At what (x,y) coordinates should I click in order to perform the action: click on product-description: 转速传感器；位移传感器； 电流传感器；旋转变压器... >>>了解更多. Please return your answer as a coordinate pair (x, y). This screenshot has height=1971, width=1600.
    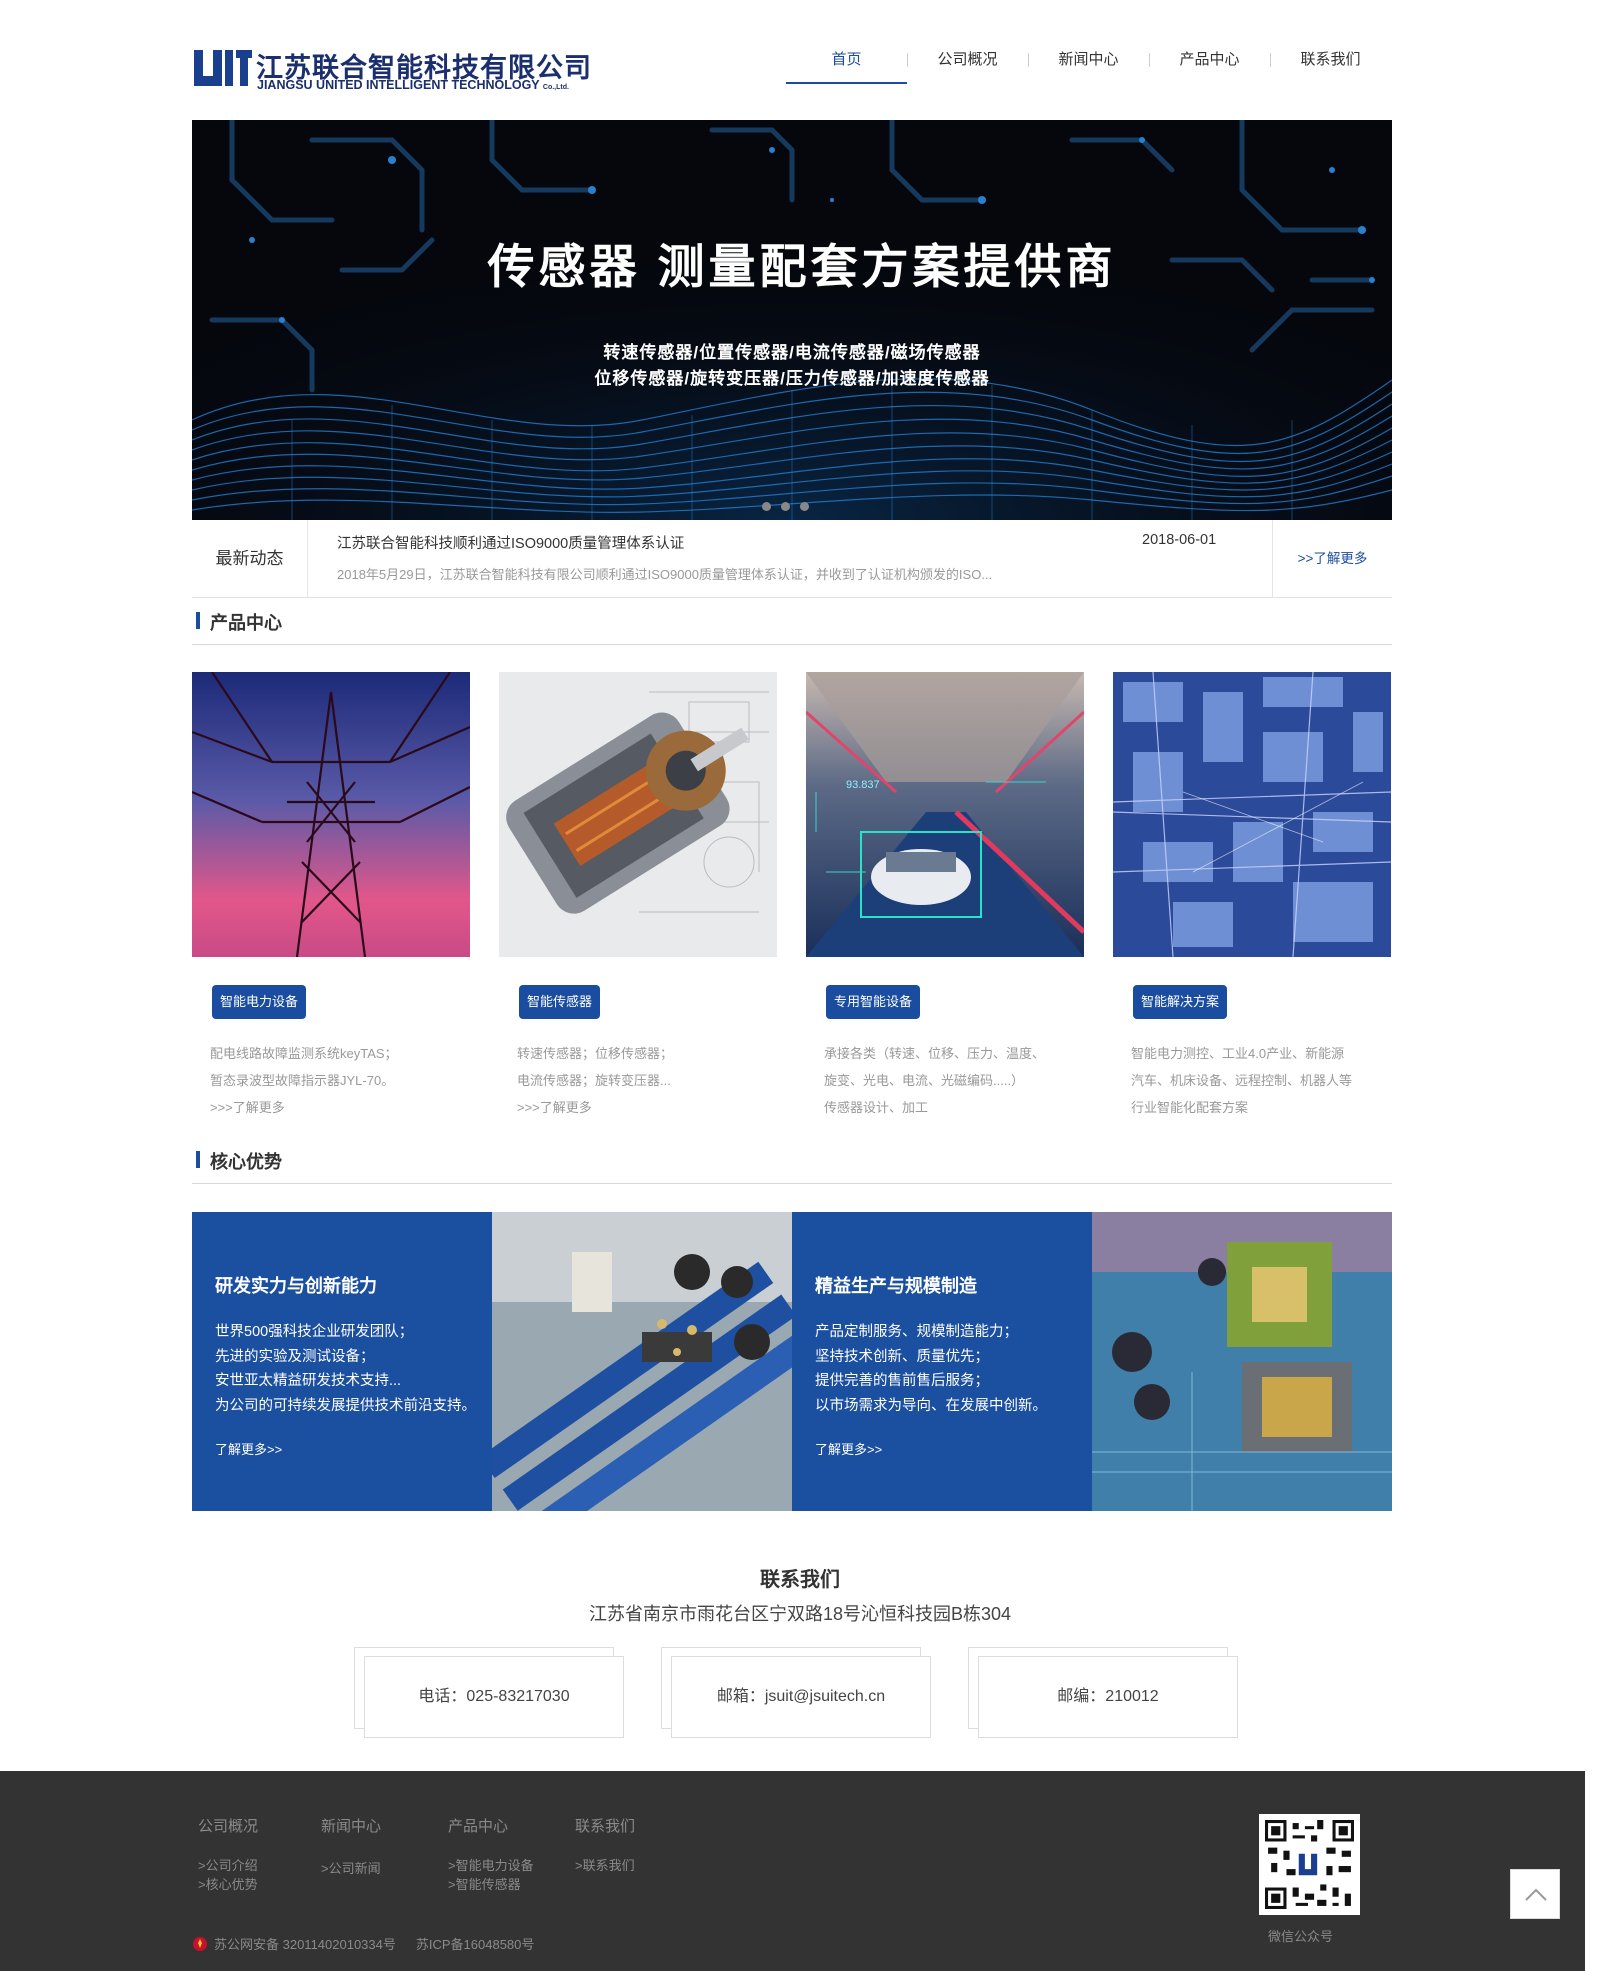
    Looking at the image, I should click on (644, 1080).